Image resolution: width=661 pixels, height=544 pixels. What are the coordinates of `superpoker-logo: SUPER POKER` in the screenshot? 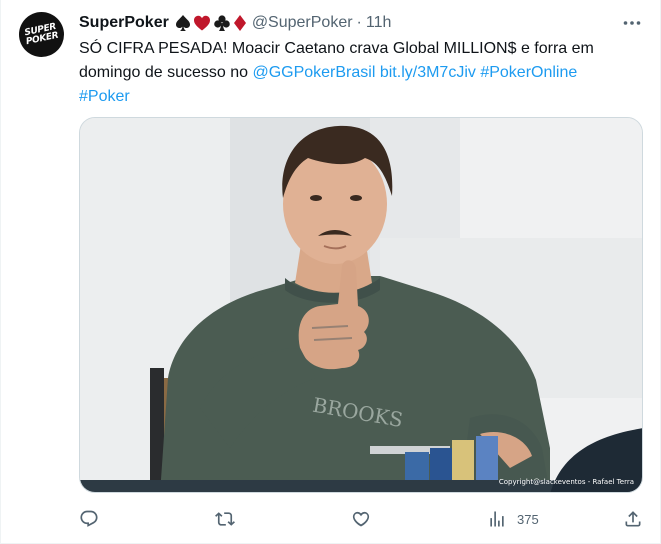 It's located at (42, 33).